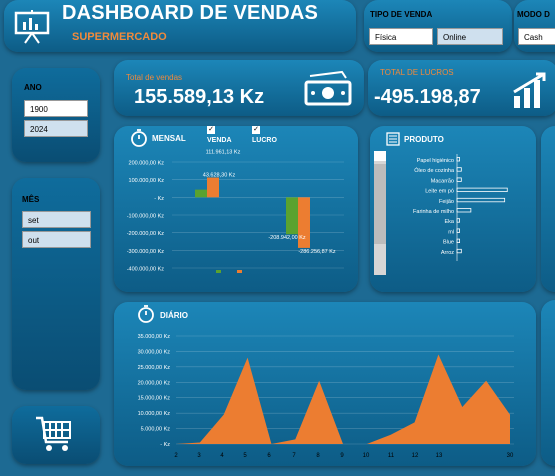 The image size is (555, 476). Describe the element at coordinates (32, 29) in the screenshot. I see `presentation-icon` at that location.